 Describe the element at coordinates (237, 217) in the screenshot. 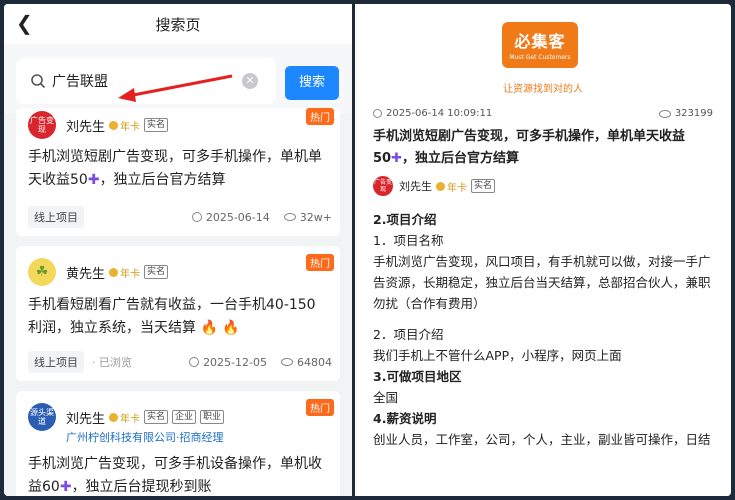

I see `date: 2025-06-14` at that location.